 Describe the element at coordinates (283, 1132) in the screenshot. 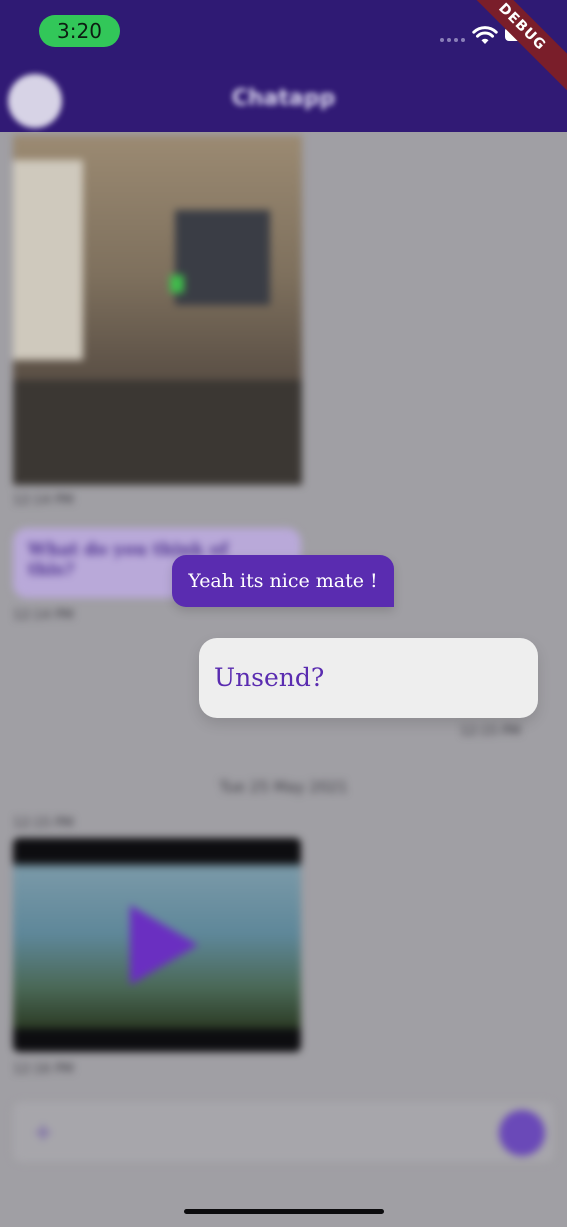

I see `message-input-bar` at that location.